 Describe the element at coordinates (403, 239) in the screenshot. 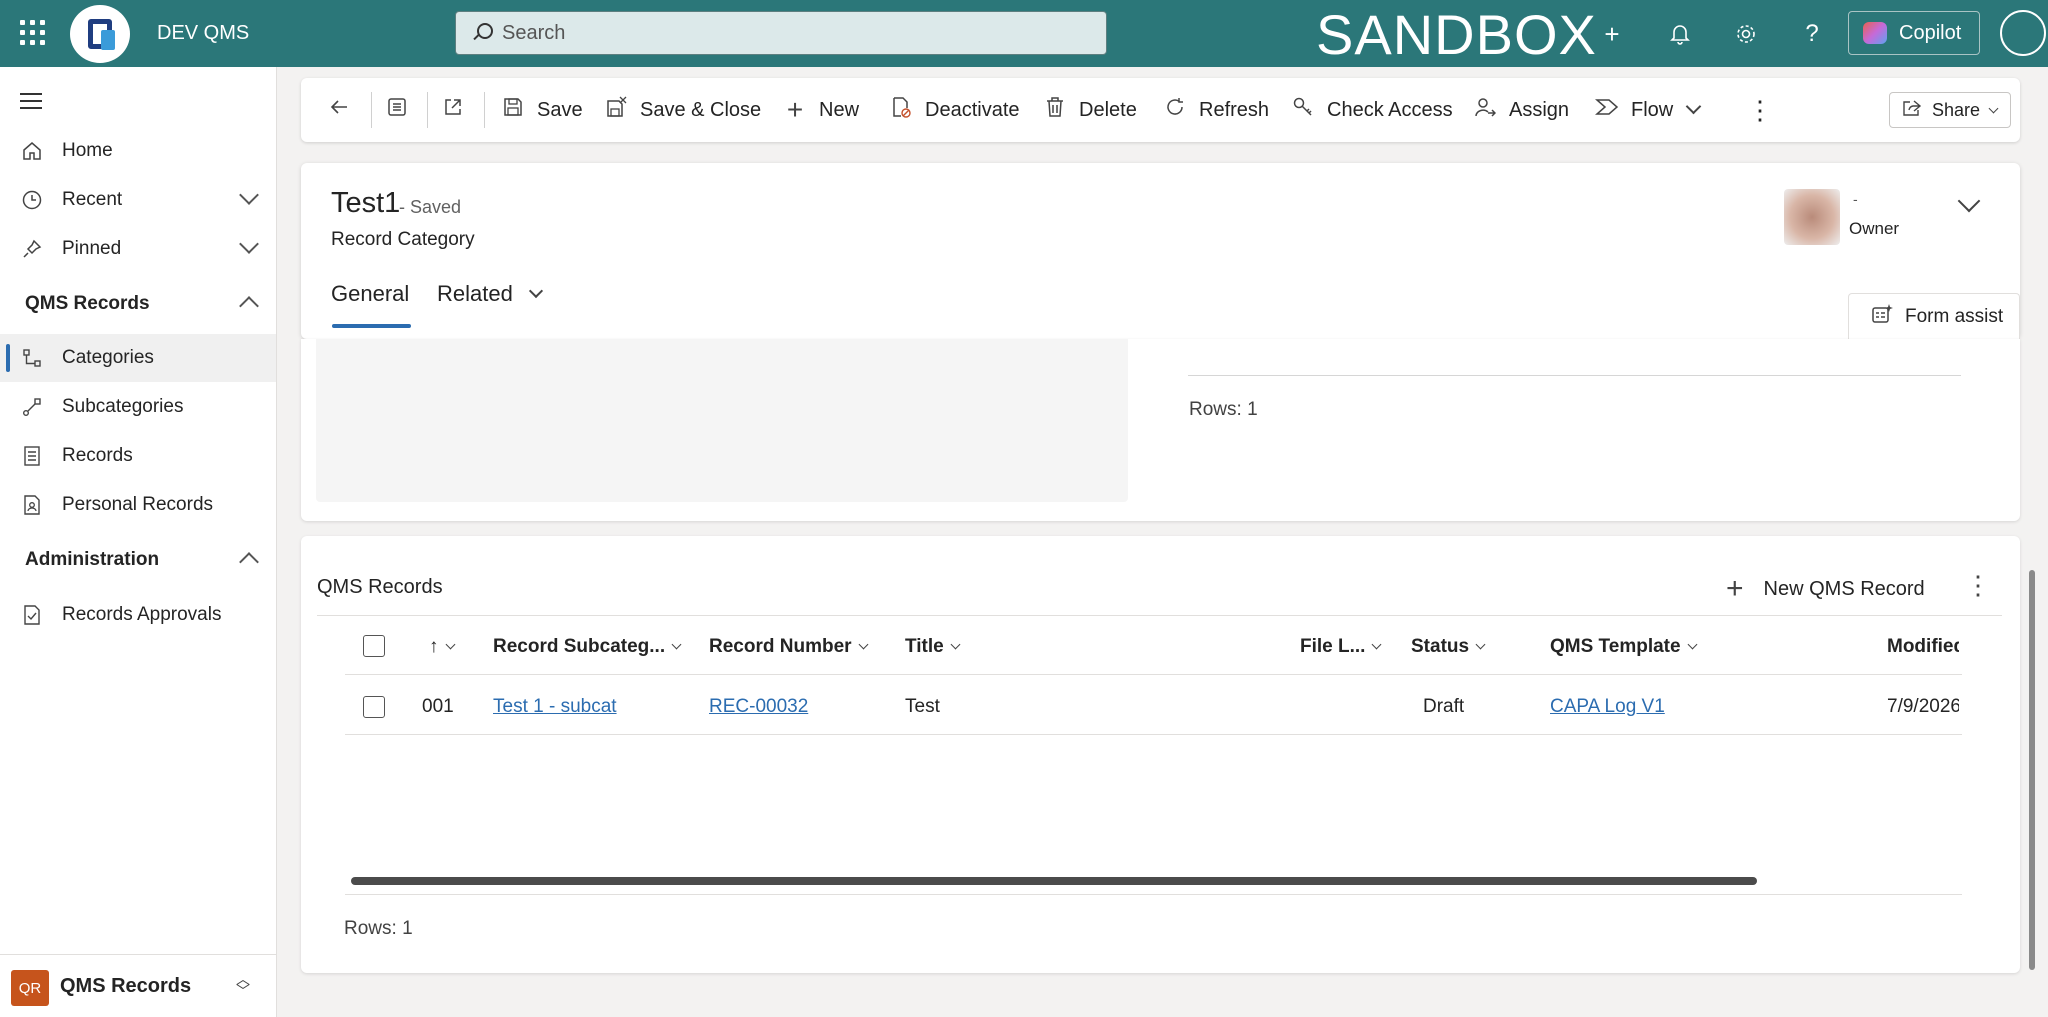

I see `entity-name: Record Category` at that location.